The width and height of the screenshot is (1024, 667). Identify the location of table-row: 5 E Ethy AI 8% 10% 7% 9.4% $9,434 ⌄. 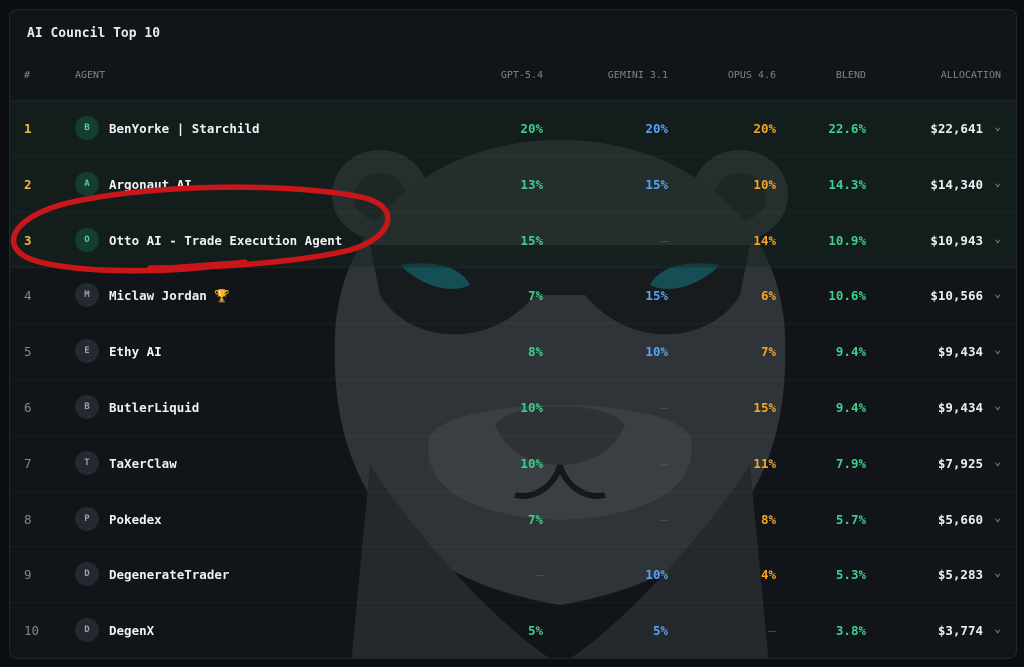
(513, 351).